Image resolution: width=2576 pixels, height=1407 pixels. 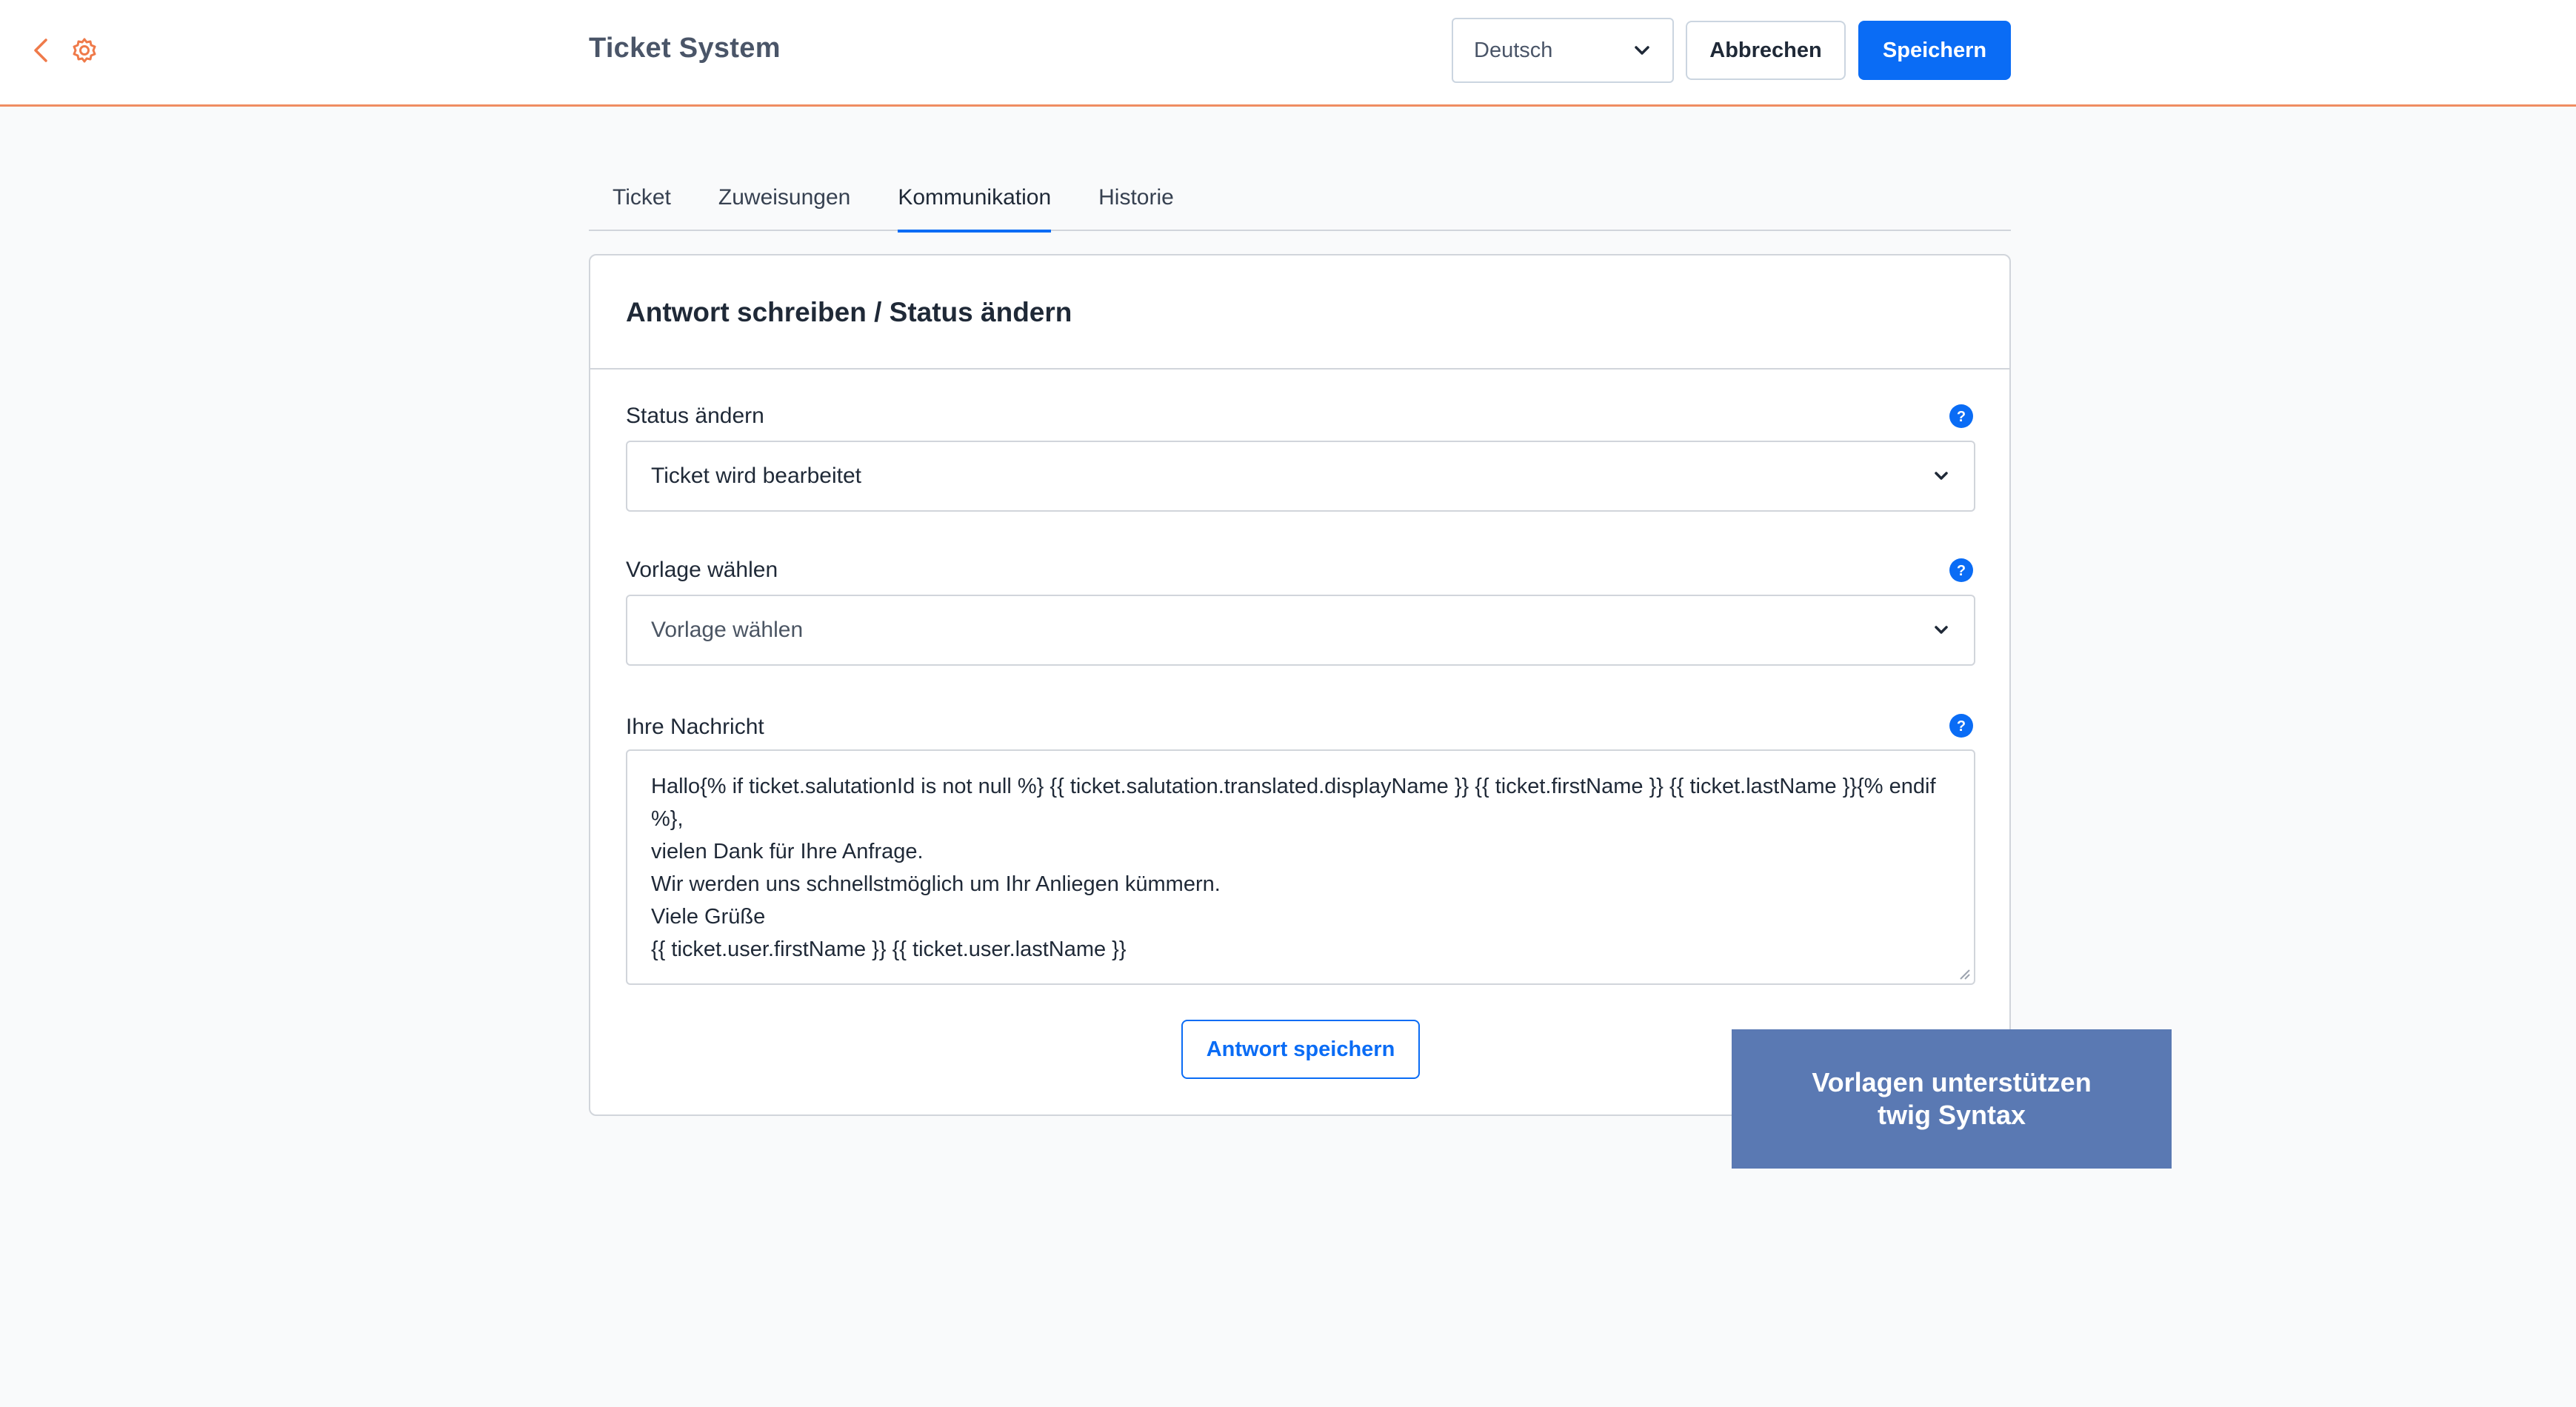 What do you see at coordinates (849, 312) in the screenshot?
I see `card-title: Antwort schreiben / Status ändern` at bounding box center [849, 312].